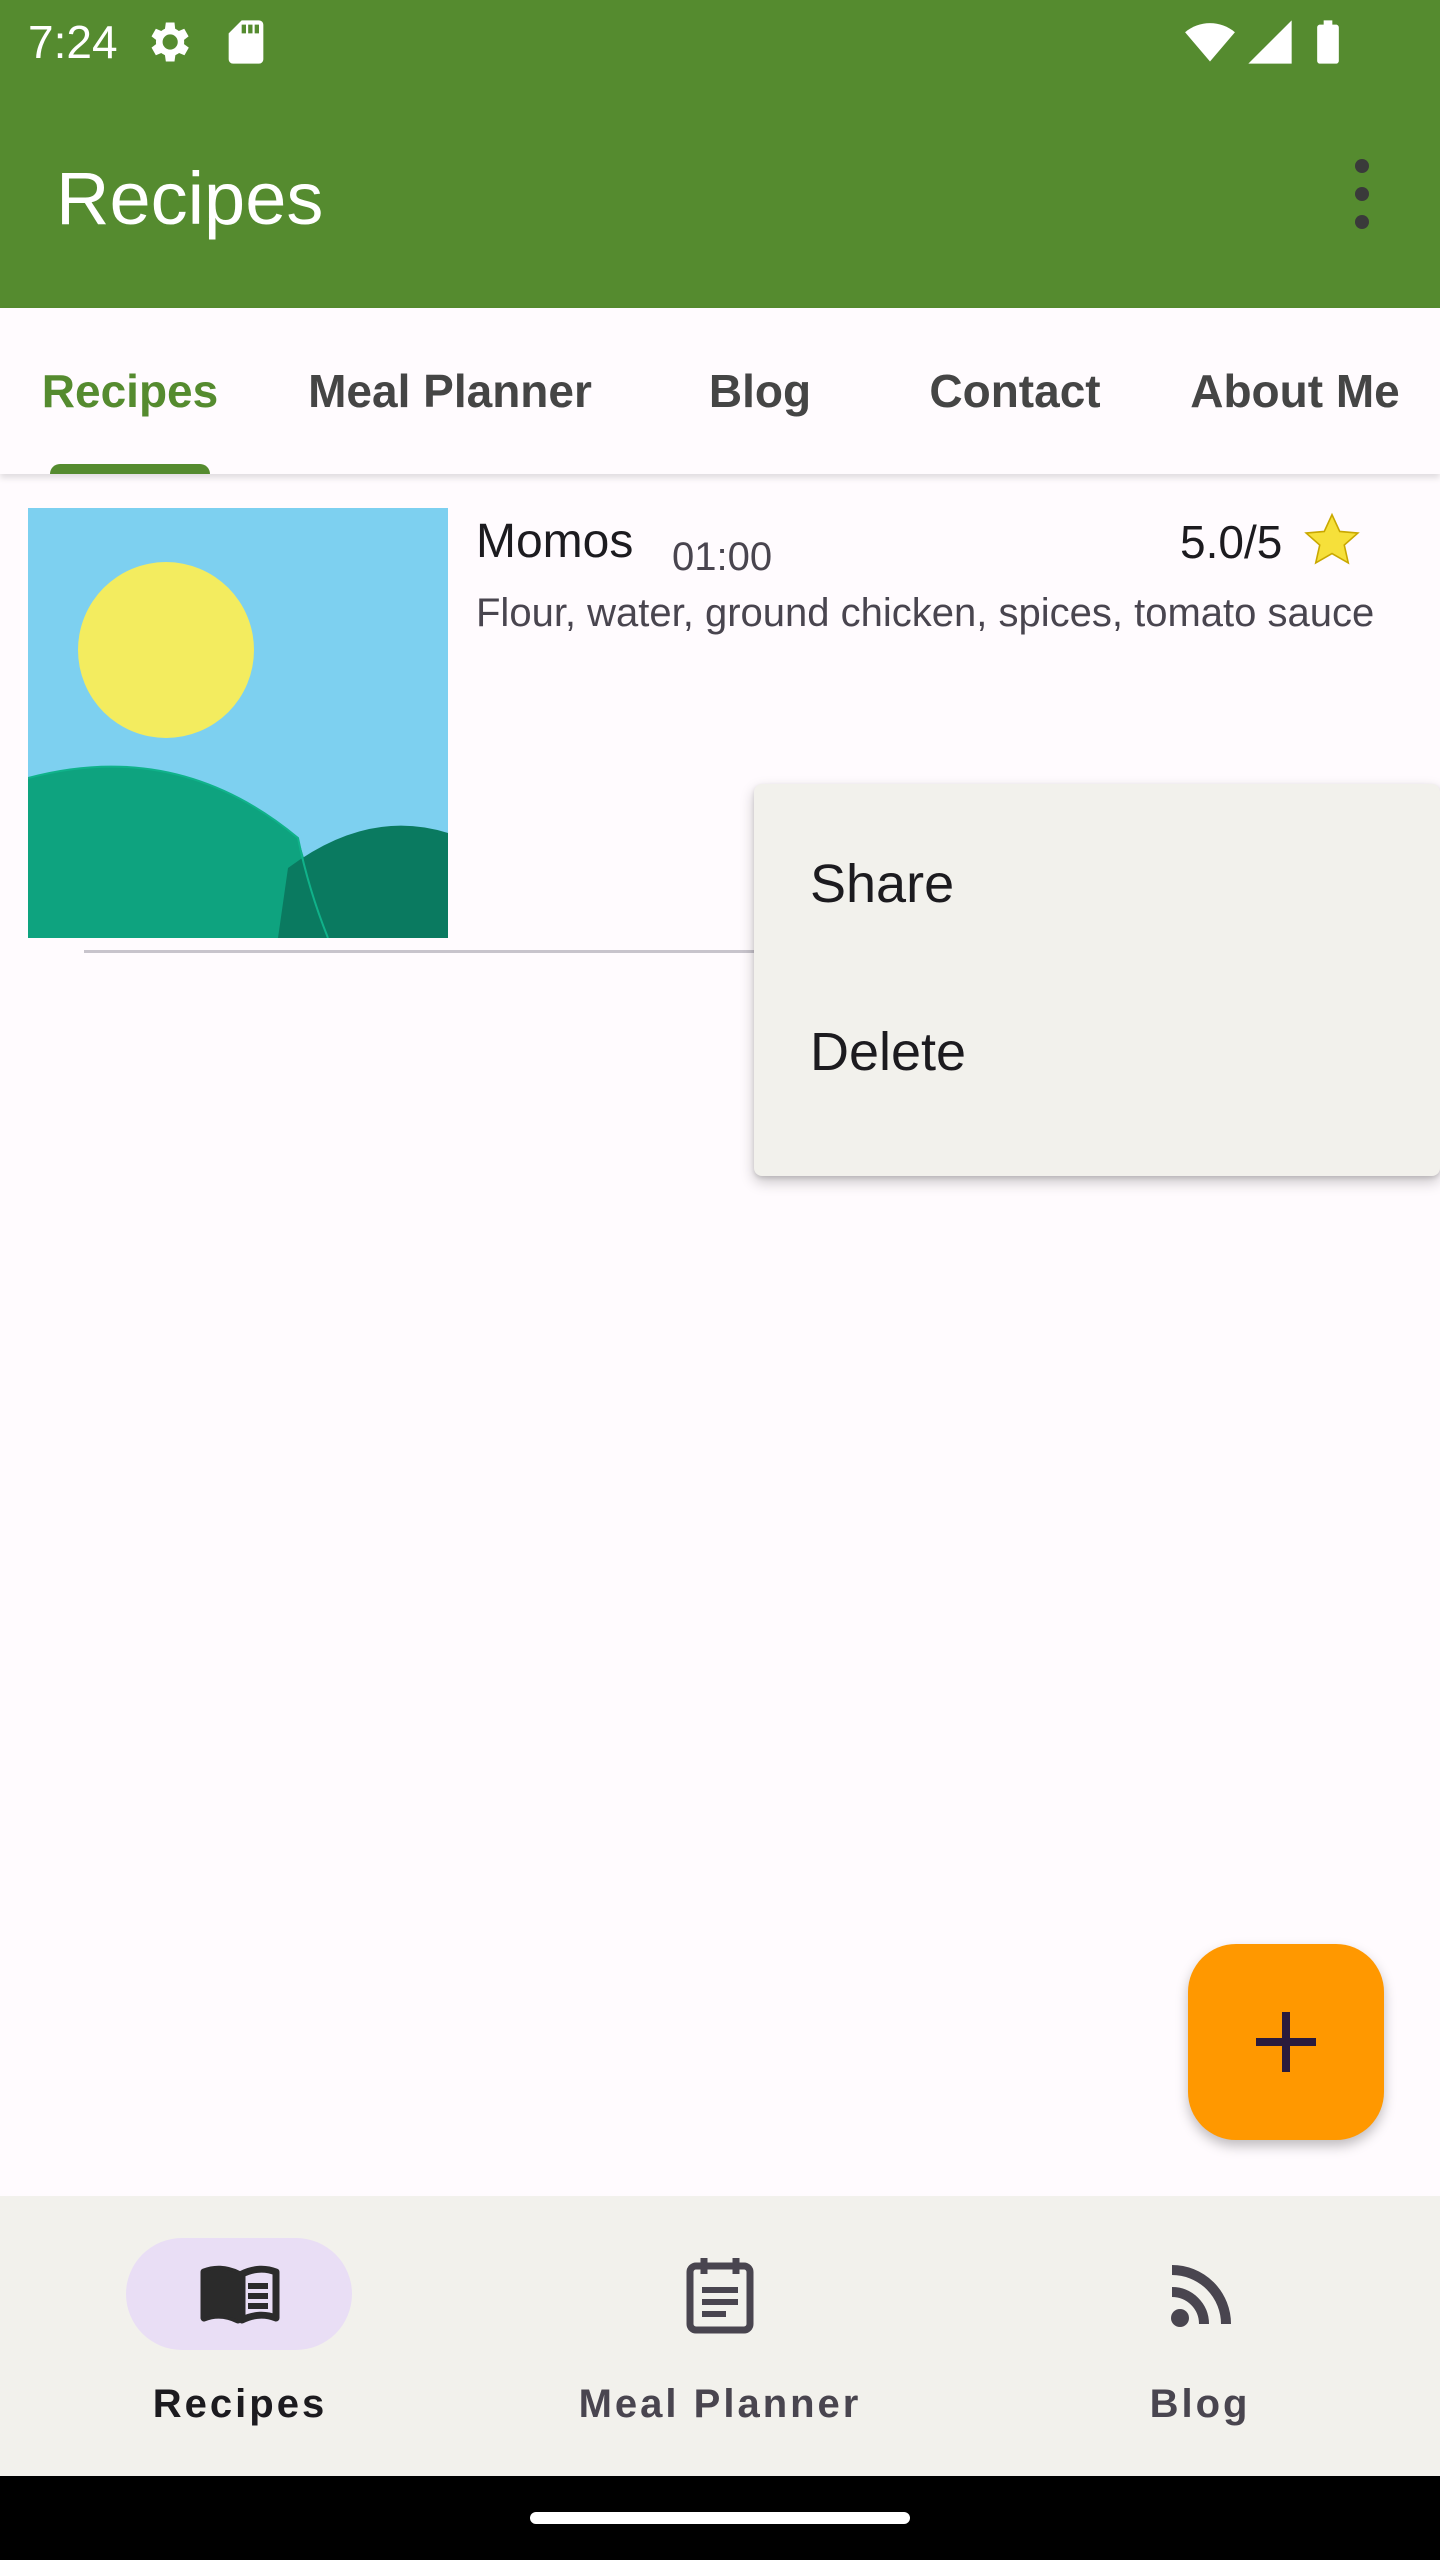 The height and width of the screenshot is (2560, 1440). What do you see at coordinates (1201, 2296) in the screenshot?
I see `rss-feed-icon` at bounding box center [1201, 2296].